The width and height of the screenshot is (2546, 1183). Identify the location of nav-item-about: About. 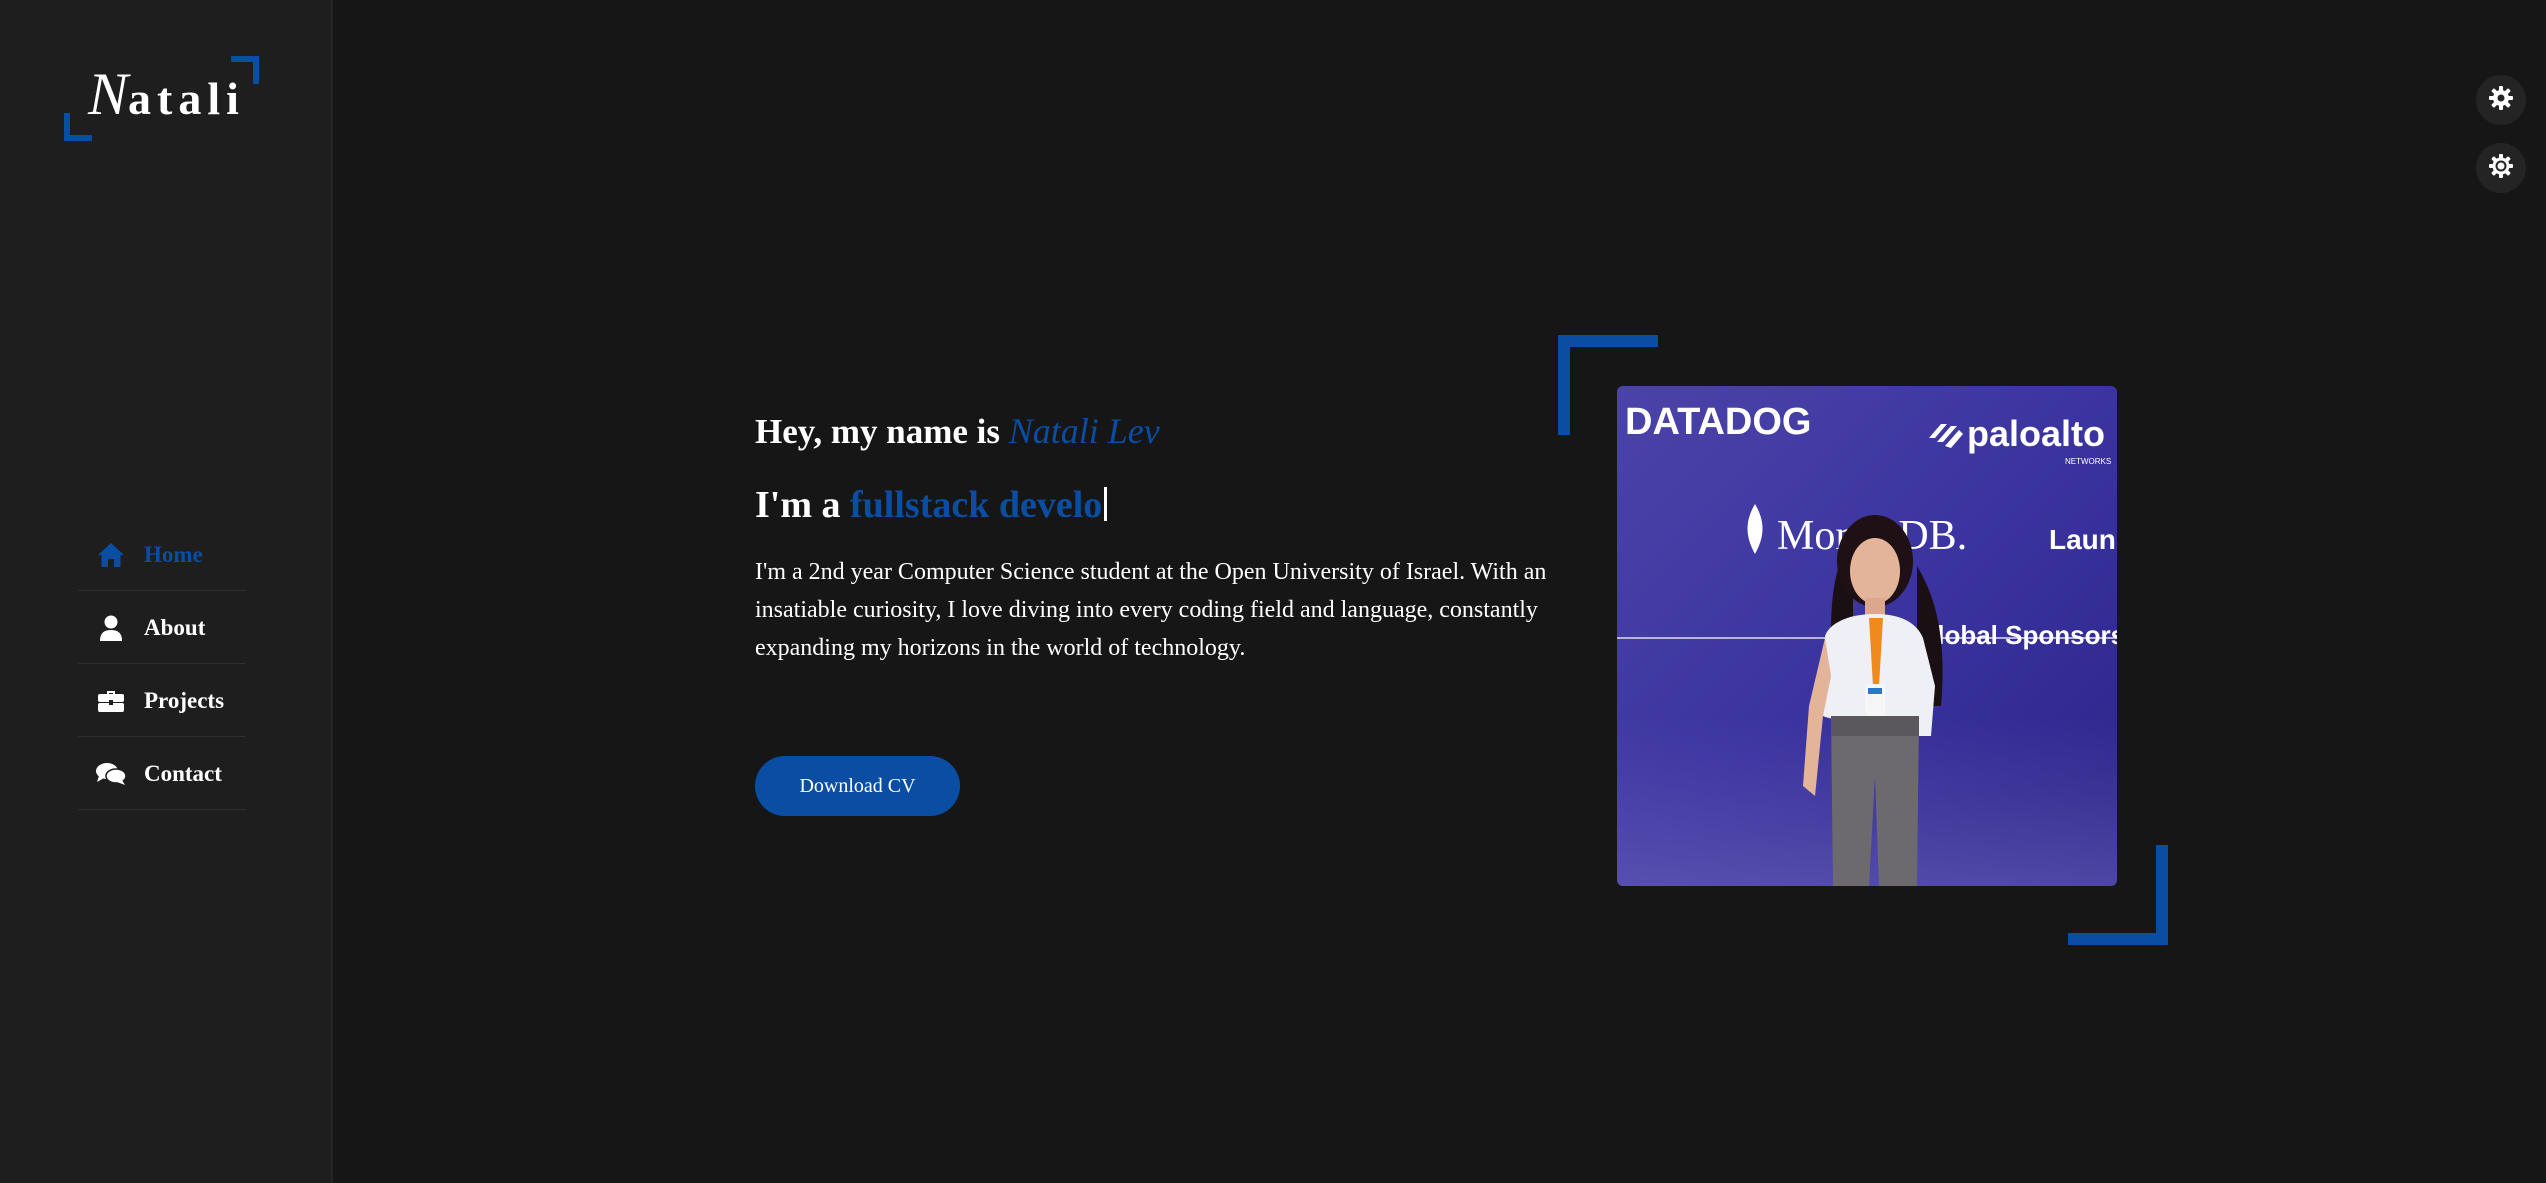
(162, 628).